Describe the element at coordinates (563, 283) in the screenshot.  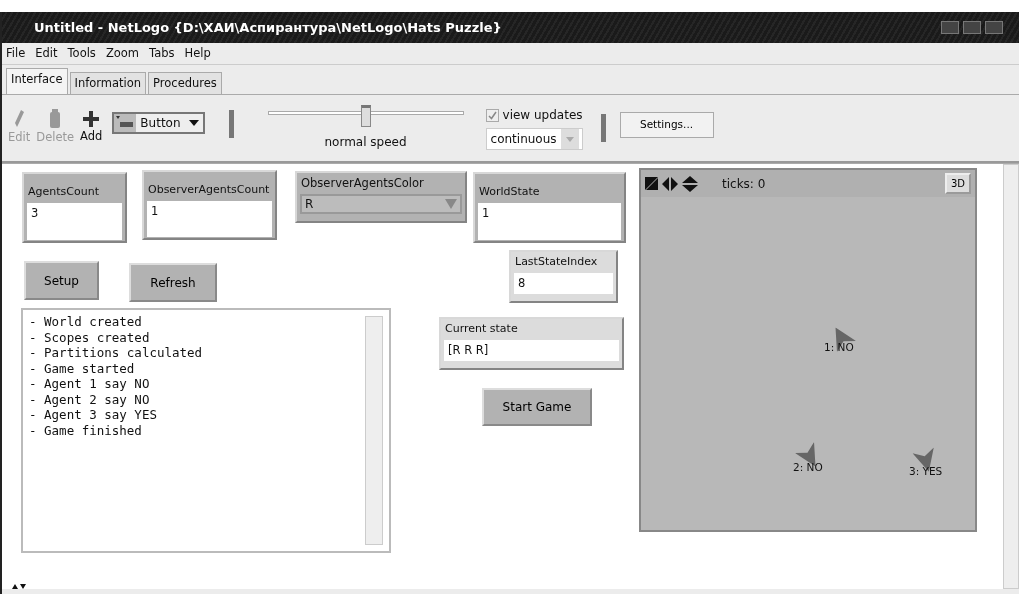
I see `monitor-value: 8` at that location.